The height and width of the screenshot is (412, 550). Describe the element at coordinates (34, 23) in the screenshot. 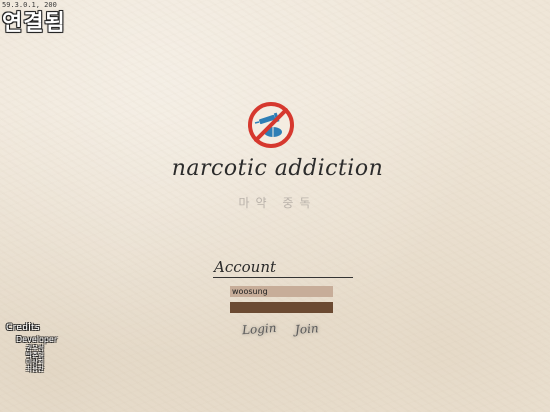

I see `connection-status-text: 연결됨` at that location.